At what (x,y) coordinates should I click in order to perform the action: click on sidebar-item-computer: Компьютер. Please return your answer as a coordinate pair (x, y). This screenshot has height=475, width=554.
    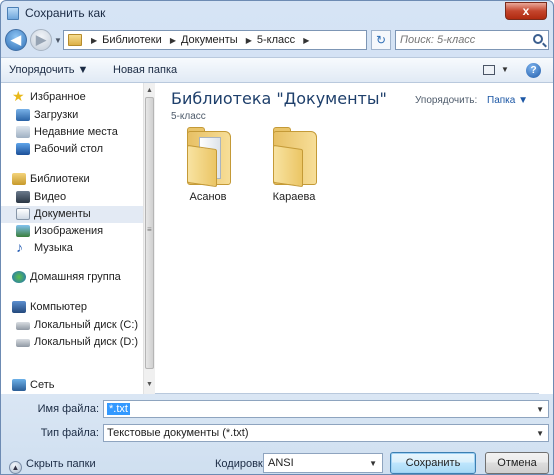
    Looking at the image, I should click on (72, 307).